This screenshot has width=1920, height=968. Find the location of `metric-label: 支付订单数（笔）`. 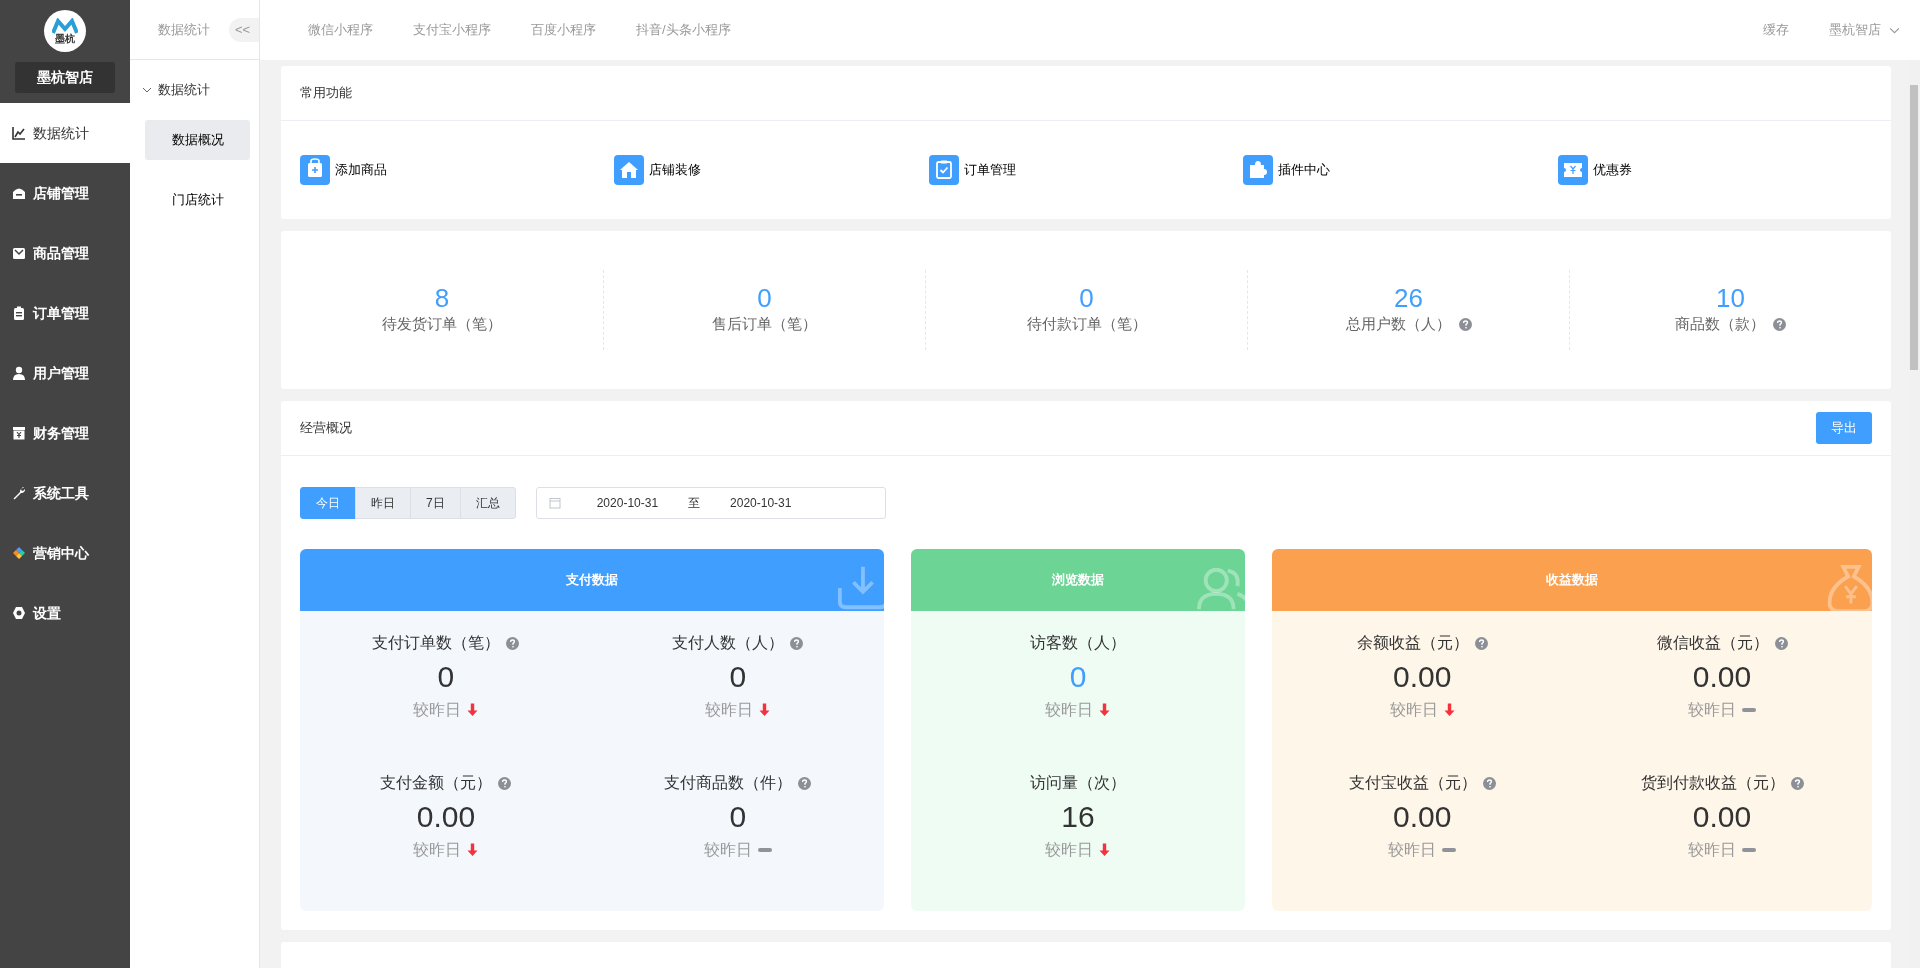

metric-label: 支付订单数（笔） is located at coordinates (436, 643).